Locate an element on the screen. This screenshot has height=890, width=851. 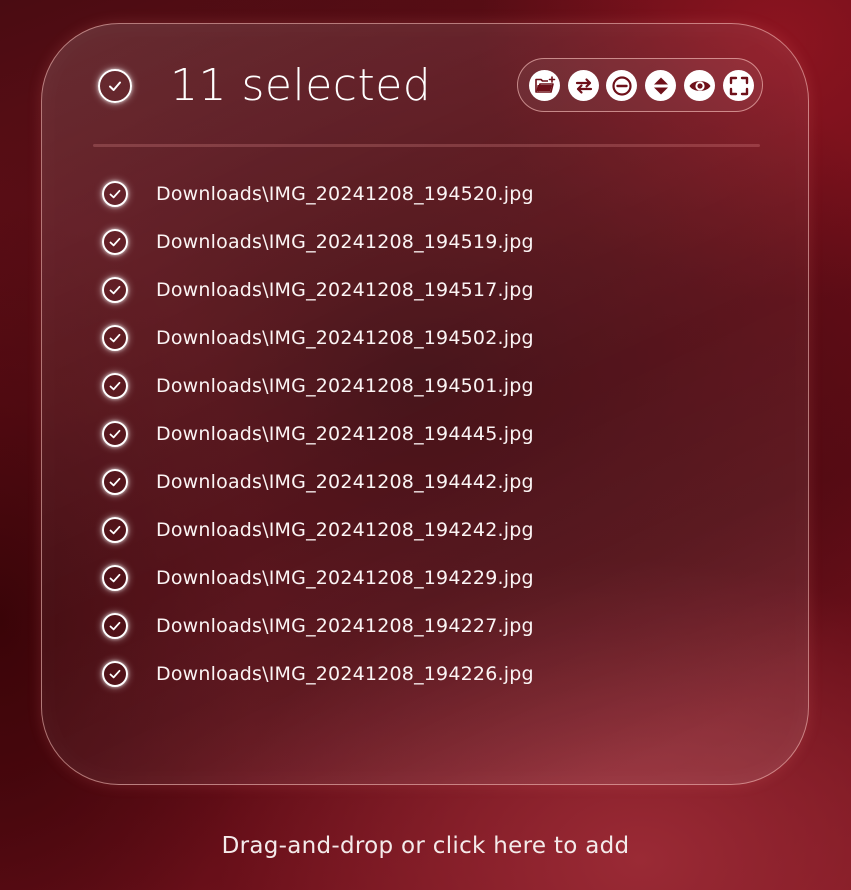
preview-button is located at coordinates (699, 85).